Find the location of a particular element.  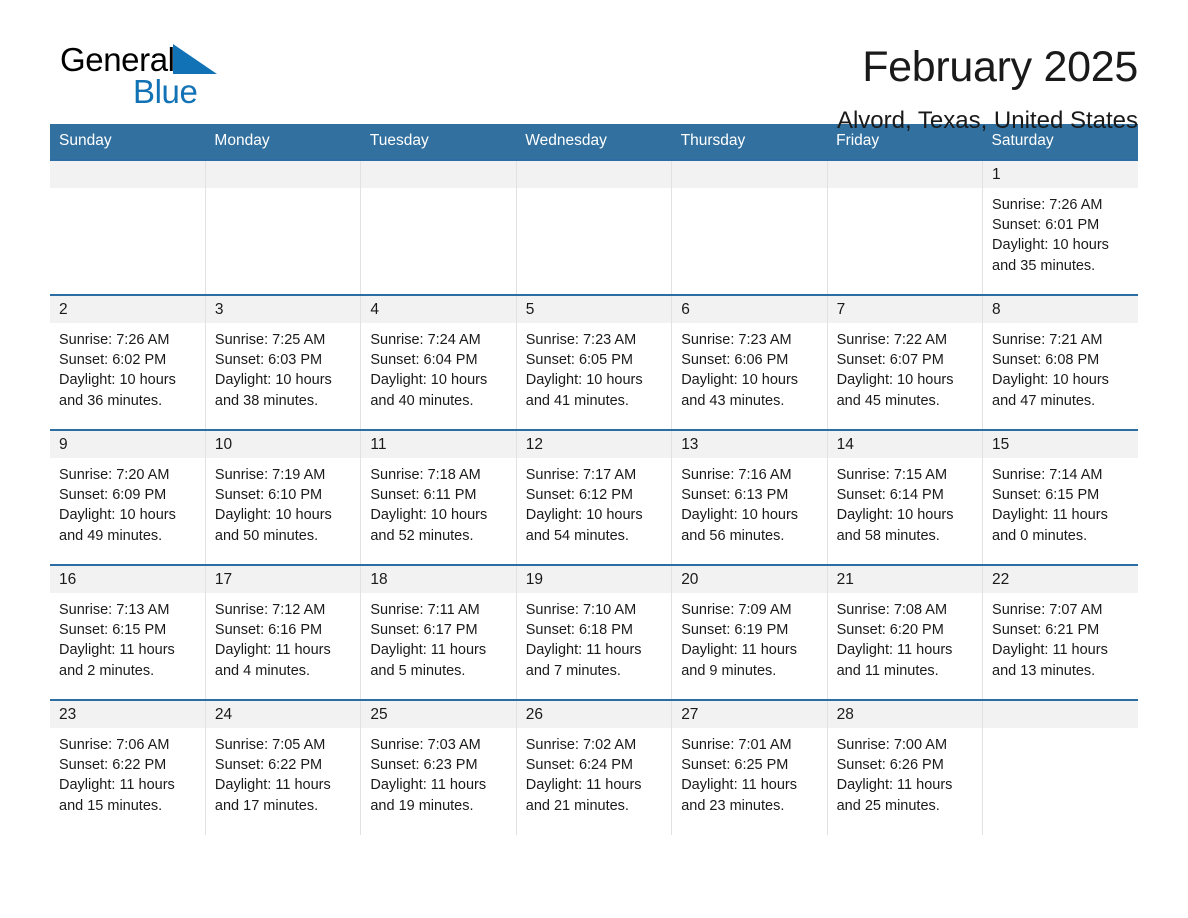

day-number: 5 is located at coordinates (594, 309).